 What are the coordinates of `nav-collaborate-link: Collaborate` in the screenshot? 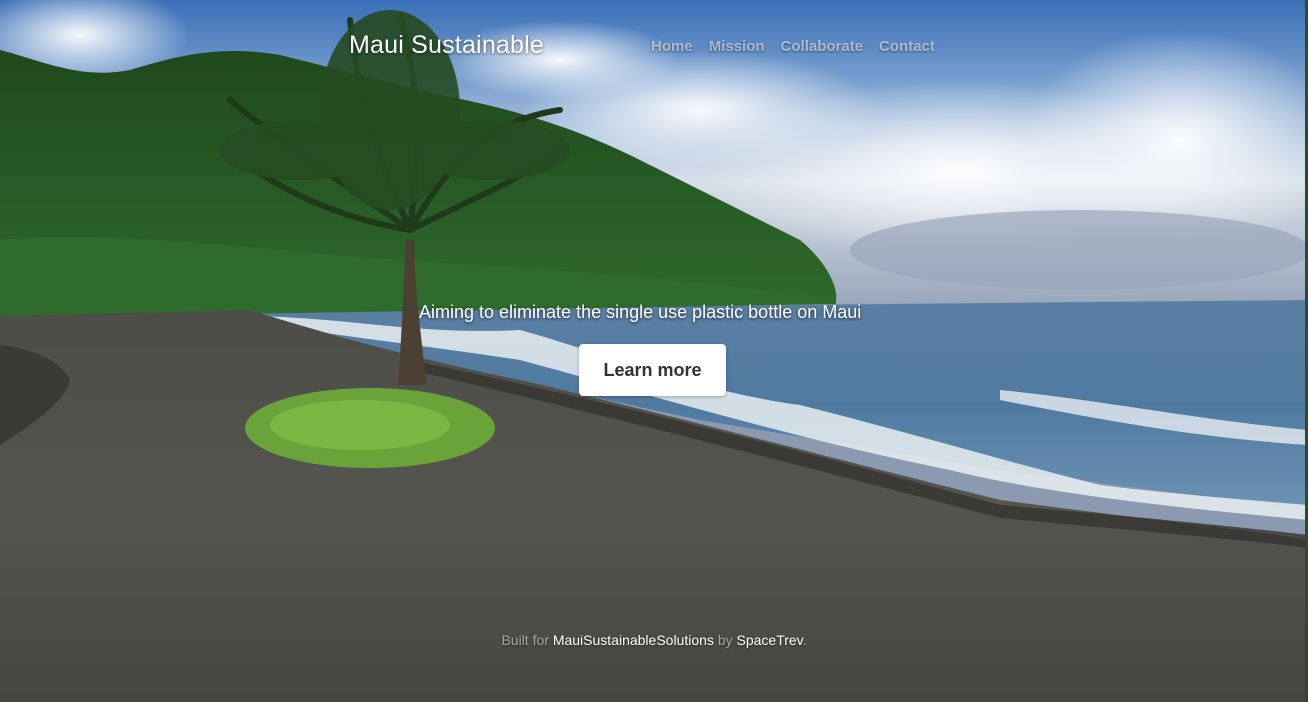 It's located at (822, 46).